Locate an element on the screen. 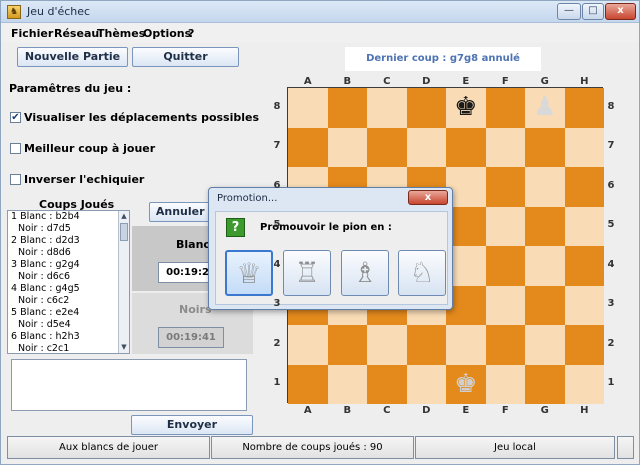 The width and height of the screenshot is (640, 465). white-king-icon: ♚ is located at coordinates (466, 385).